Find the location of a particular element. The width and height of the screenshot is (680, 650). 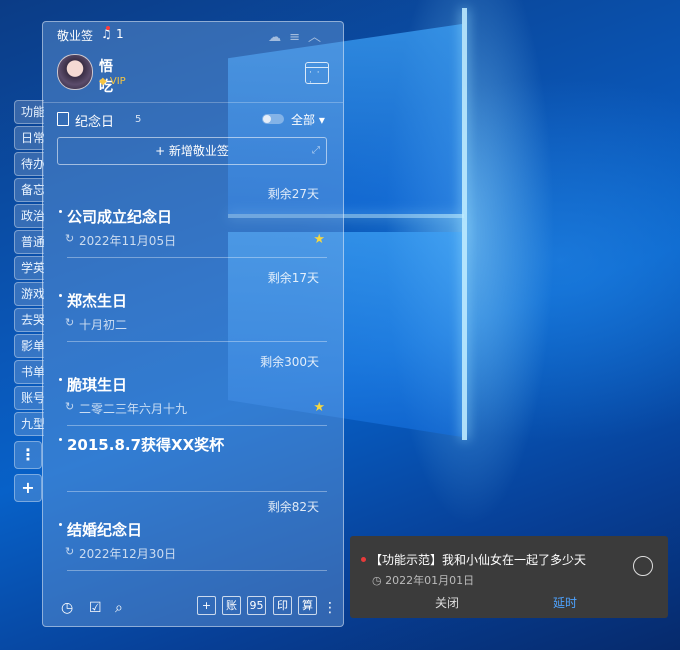

remaining-days: 剩余17天 is located at coordinates (293, 278).